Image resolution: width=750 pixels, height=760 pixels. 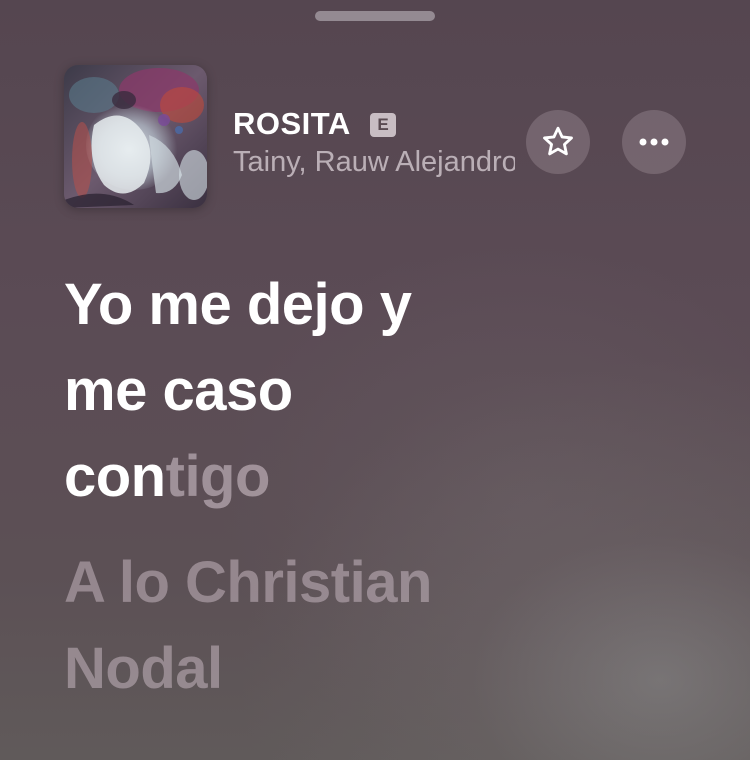 I want to click on sheet-grabber-handle, so click(x=375, y=16).